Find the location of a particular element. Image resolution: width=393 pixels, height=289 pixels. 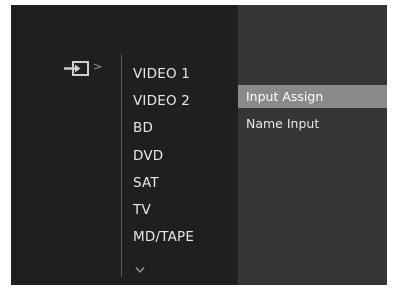

scroll-down-icon is located at coordinates (140, 266).